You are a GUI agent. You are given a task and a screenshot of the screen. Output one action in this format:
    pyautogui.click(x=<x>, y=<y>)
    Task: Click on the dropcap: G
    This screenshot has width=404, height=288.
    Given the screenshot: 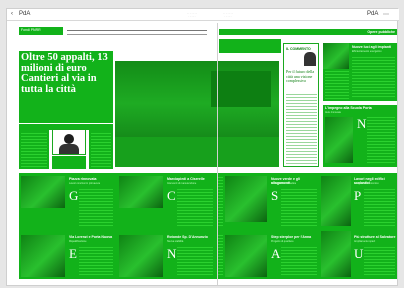 What is the action you would take?
    pyautogui.click(x=74, y=195)
    